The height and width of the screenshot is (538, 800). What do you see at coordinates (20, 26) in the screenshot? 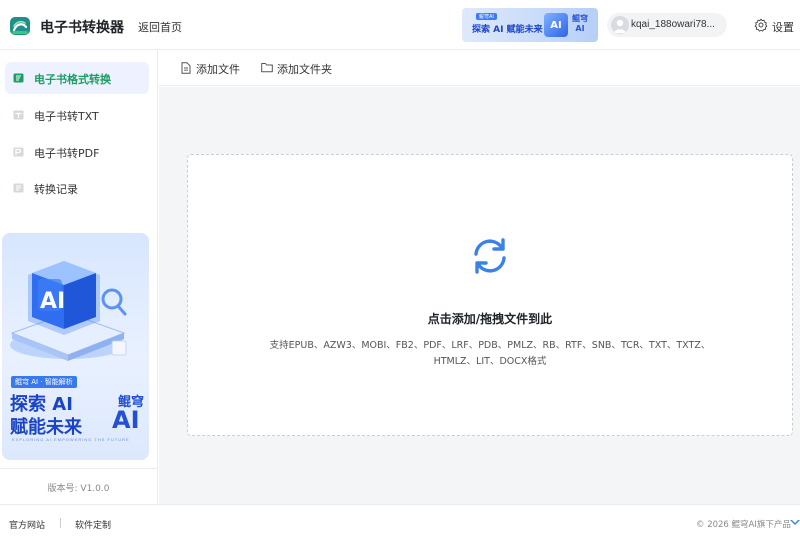
I see `app-logo-icon` at bounding box center [20, 26].